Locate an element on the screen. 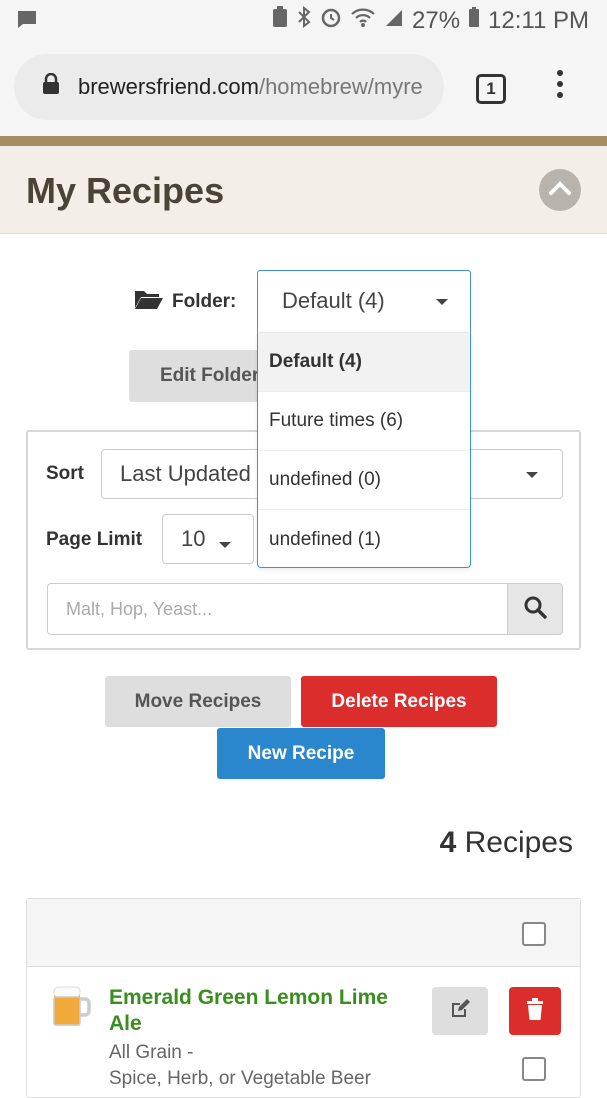  page-title: My Recipes is located at coordinates (125, 190).